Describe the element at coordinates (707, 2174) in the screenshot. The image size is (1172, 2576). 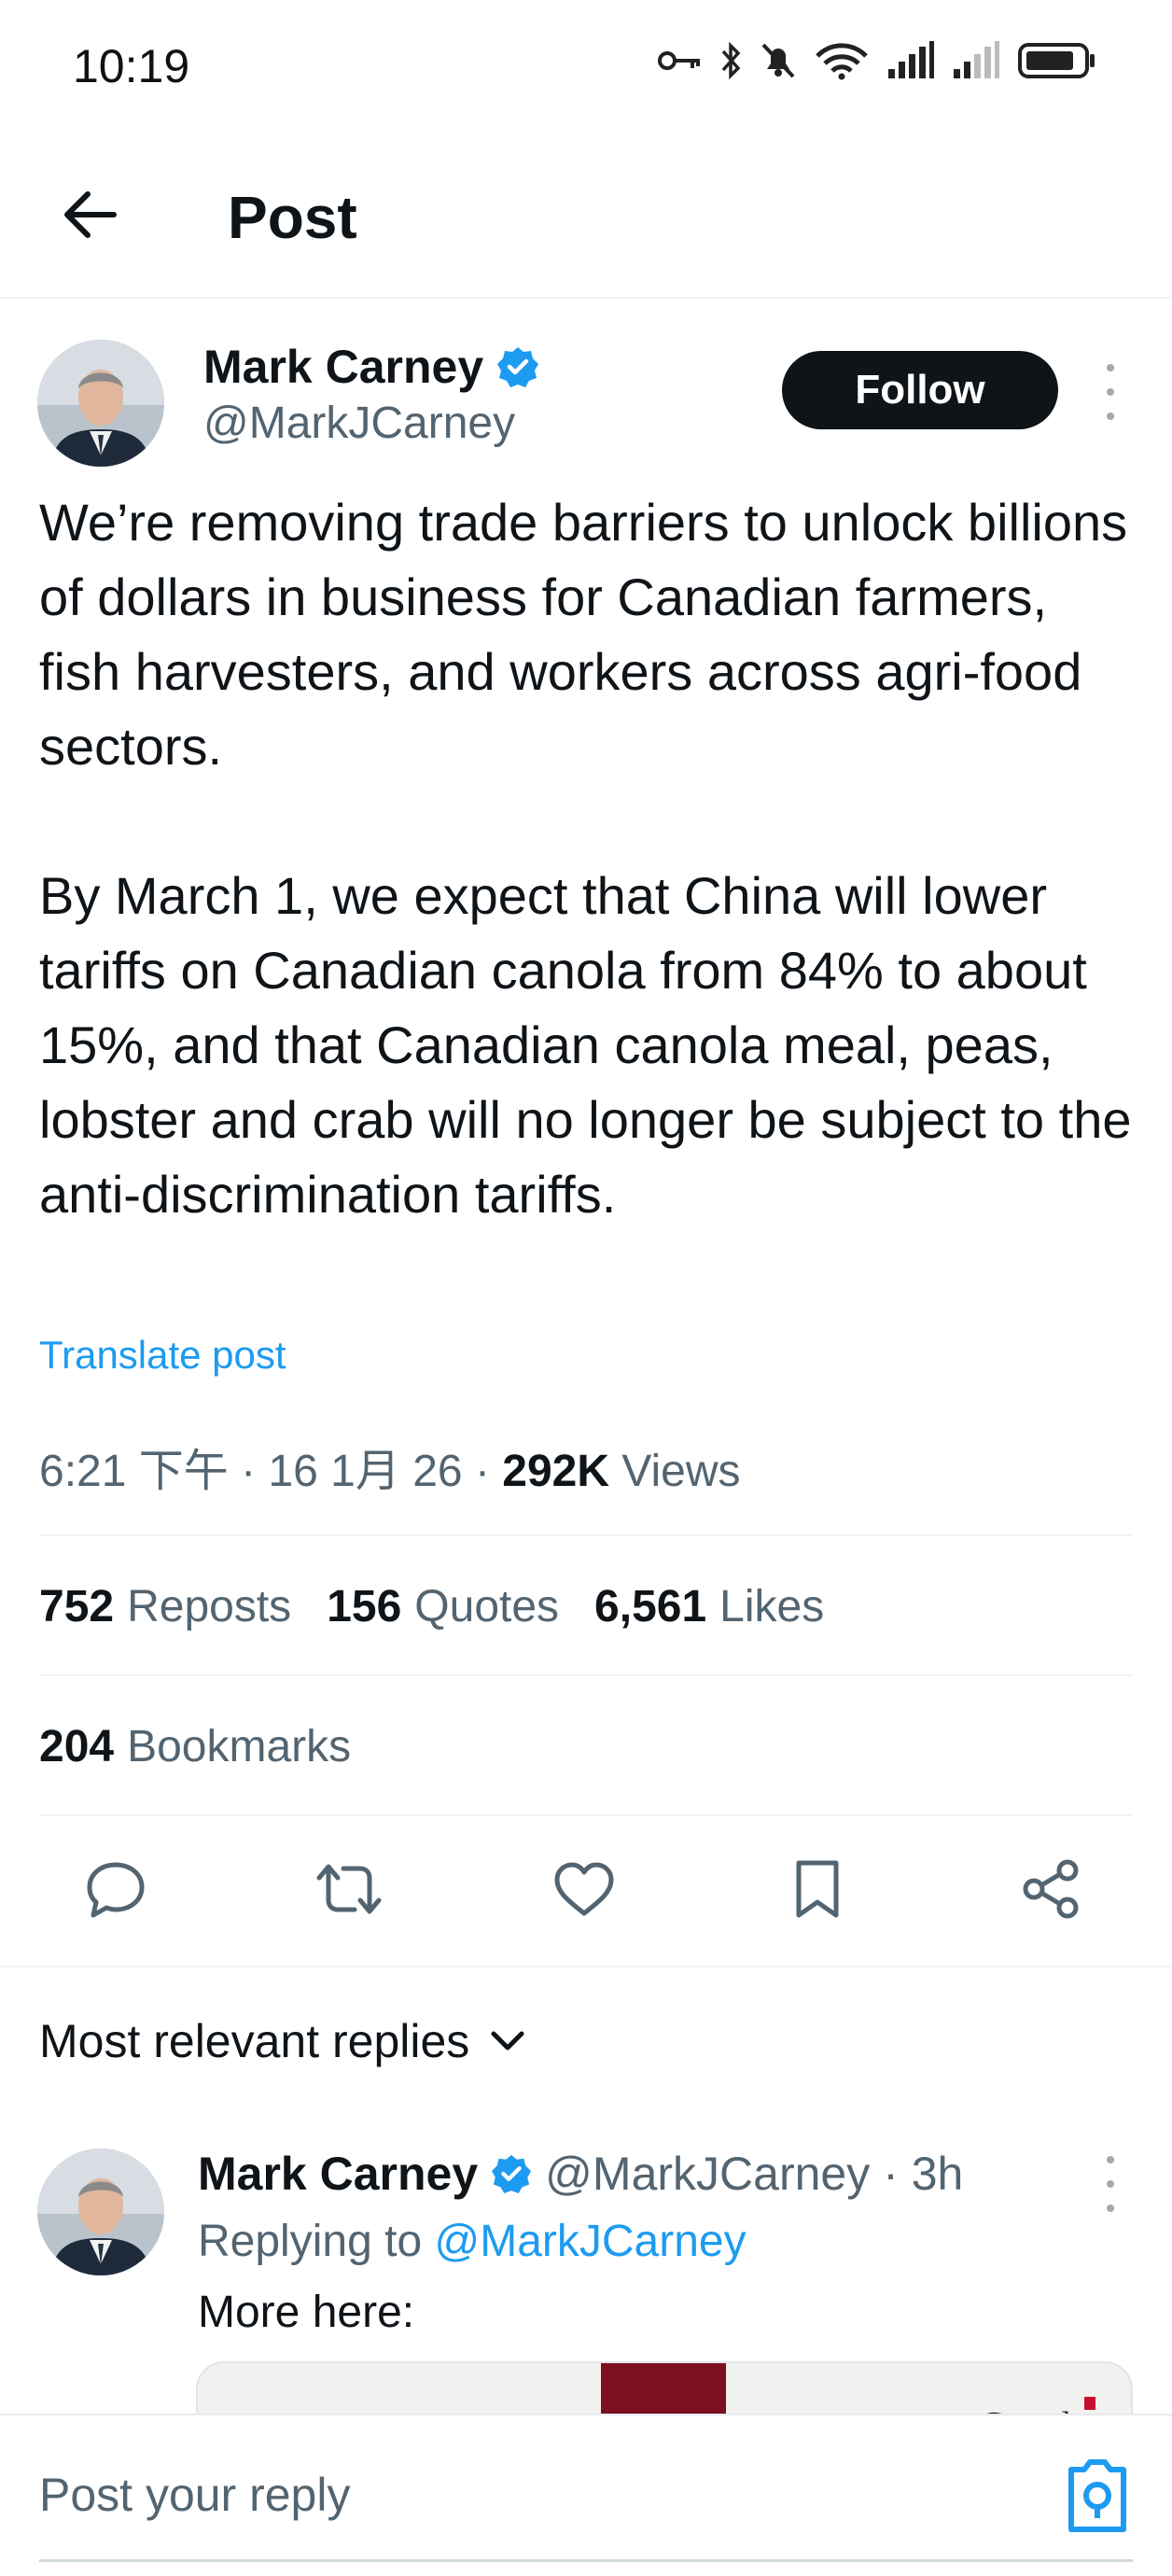
I see `reply-author-handle: @MarkJCarney` at that location.